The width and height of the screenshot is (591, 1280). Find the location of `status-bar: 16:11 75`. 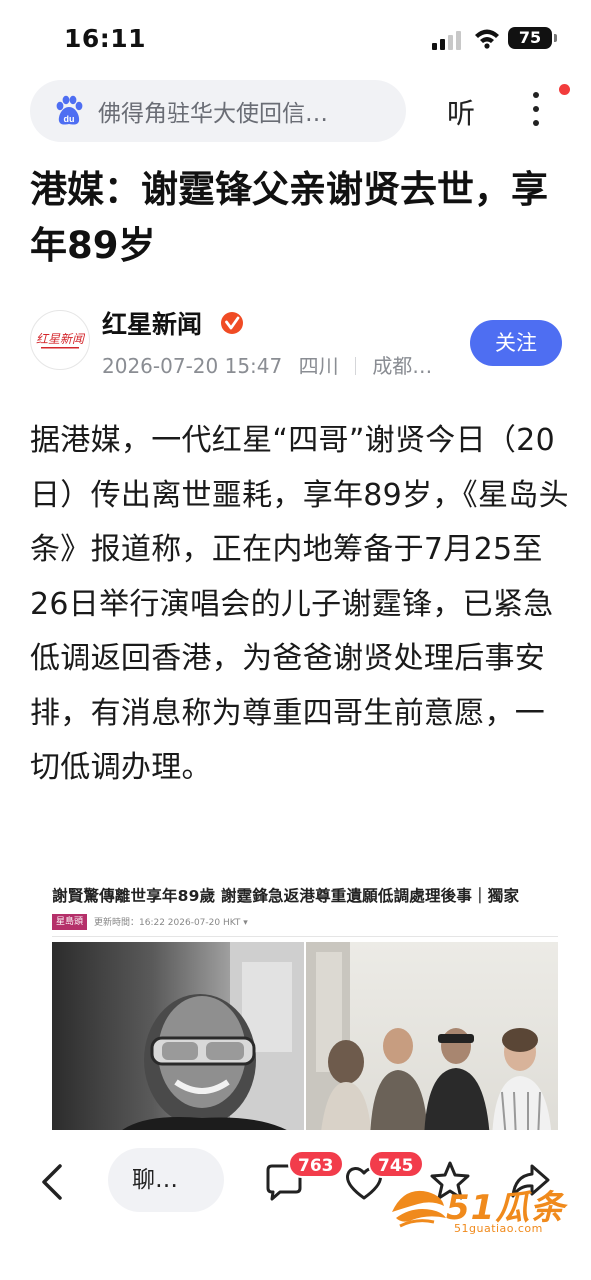

status-bar: 16:11 75 is located at coordinates (295, 40).